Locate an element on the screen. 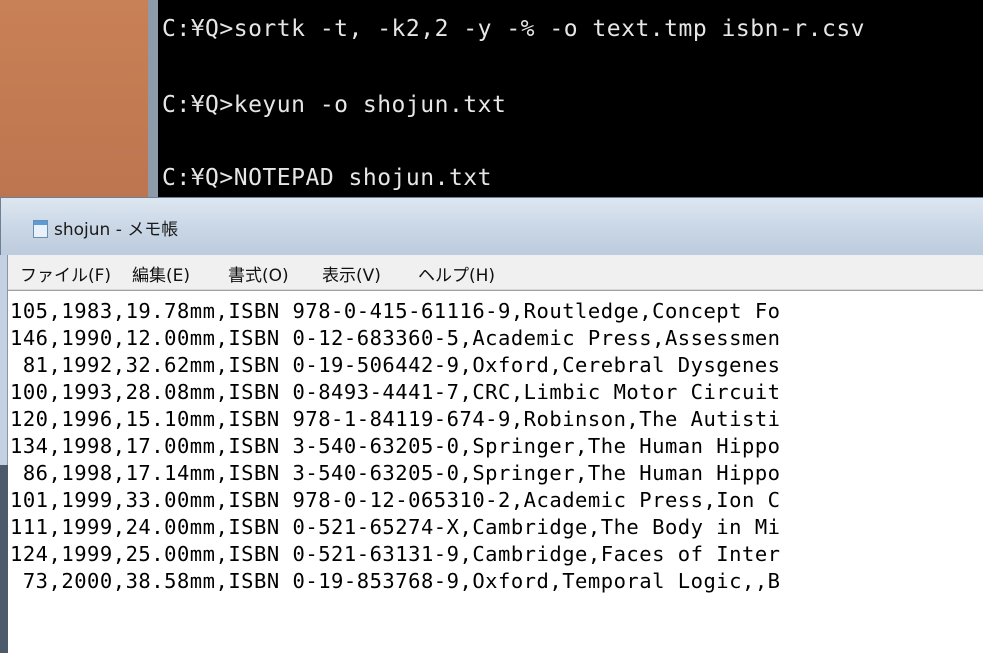 The height and width of the screenshot is (653, 983). window-title: shojun - メモ帳 is located at coordinates (116, 230).